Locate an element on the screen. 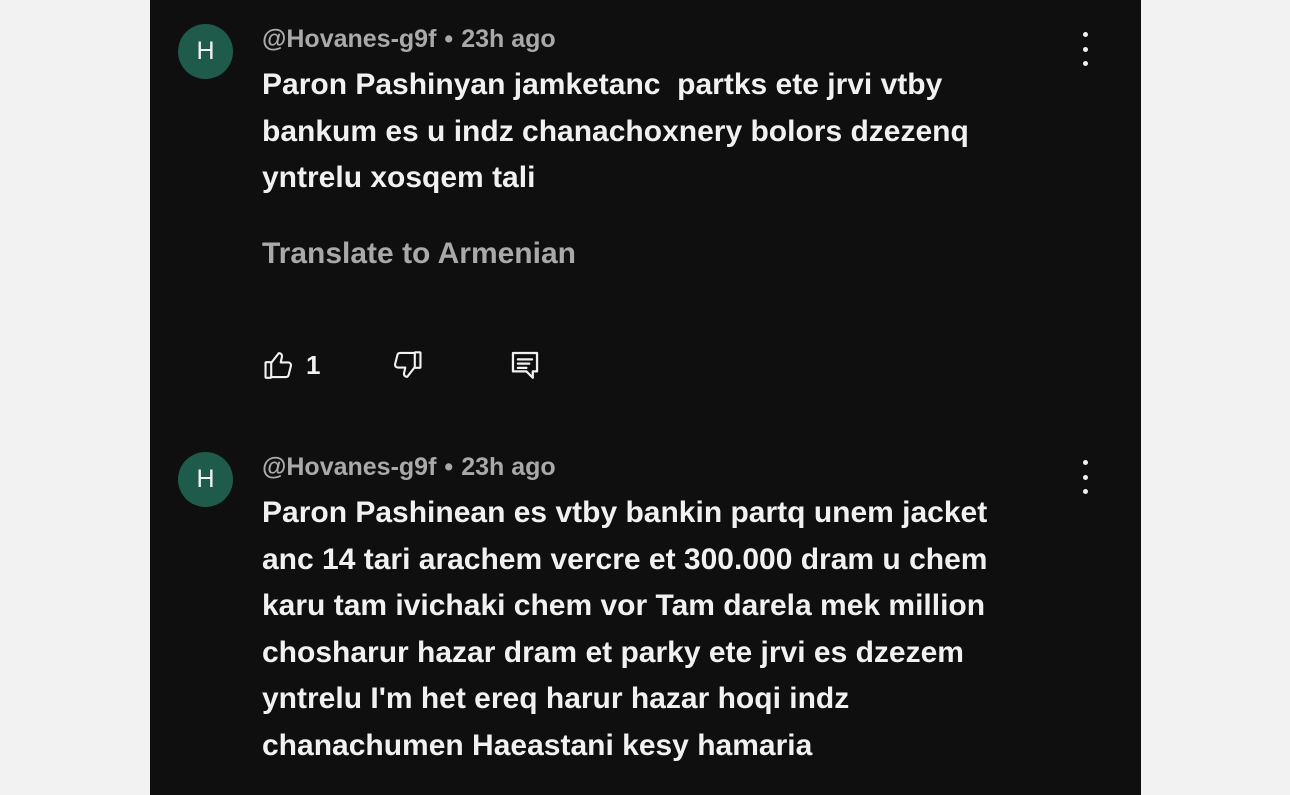  like-button: 1 is located at coordinates (291, 365).